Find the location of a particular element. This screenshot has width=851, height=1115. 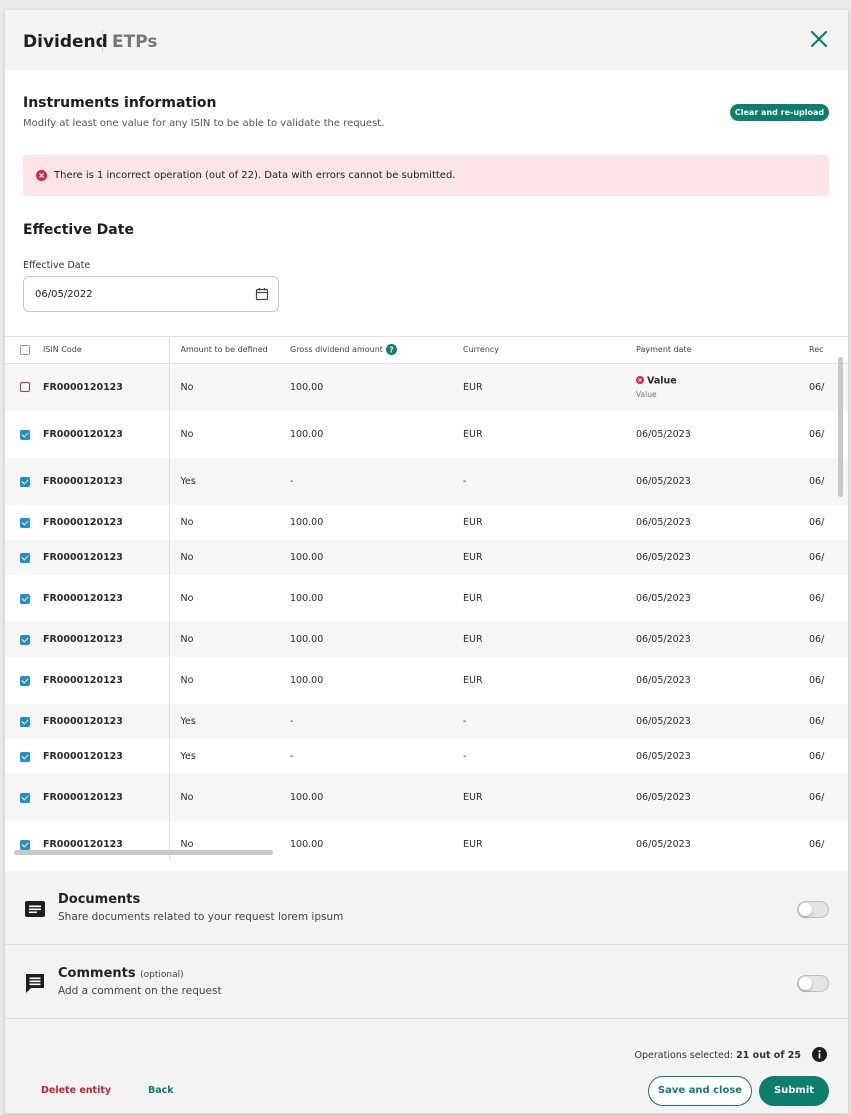

clear-reupload-button: Clear and re-upload is located at coordinates (779, 112).